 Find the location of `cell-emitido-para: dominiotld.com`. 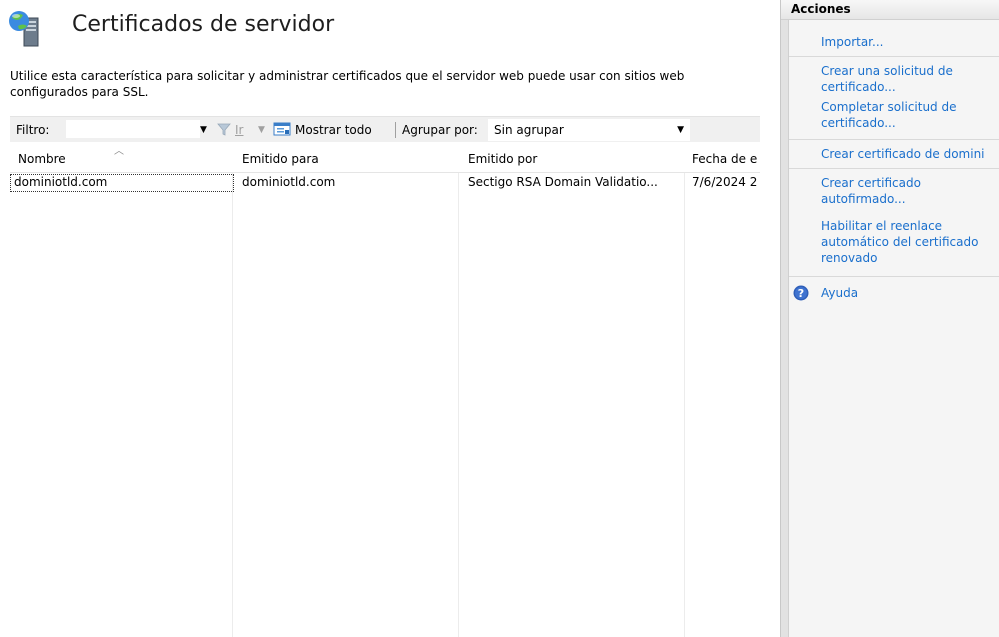

cell-emitido-para: dominiotld.com is located at coordinates (289, 182).